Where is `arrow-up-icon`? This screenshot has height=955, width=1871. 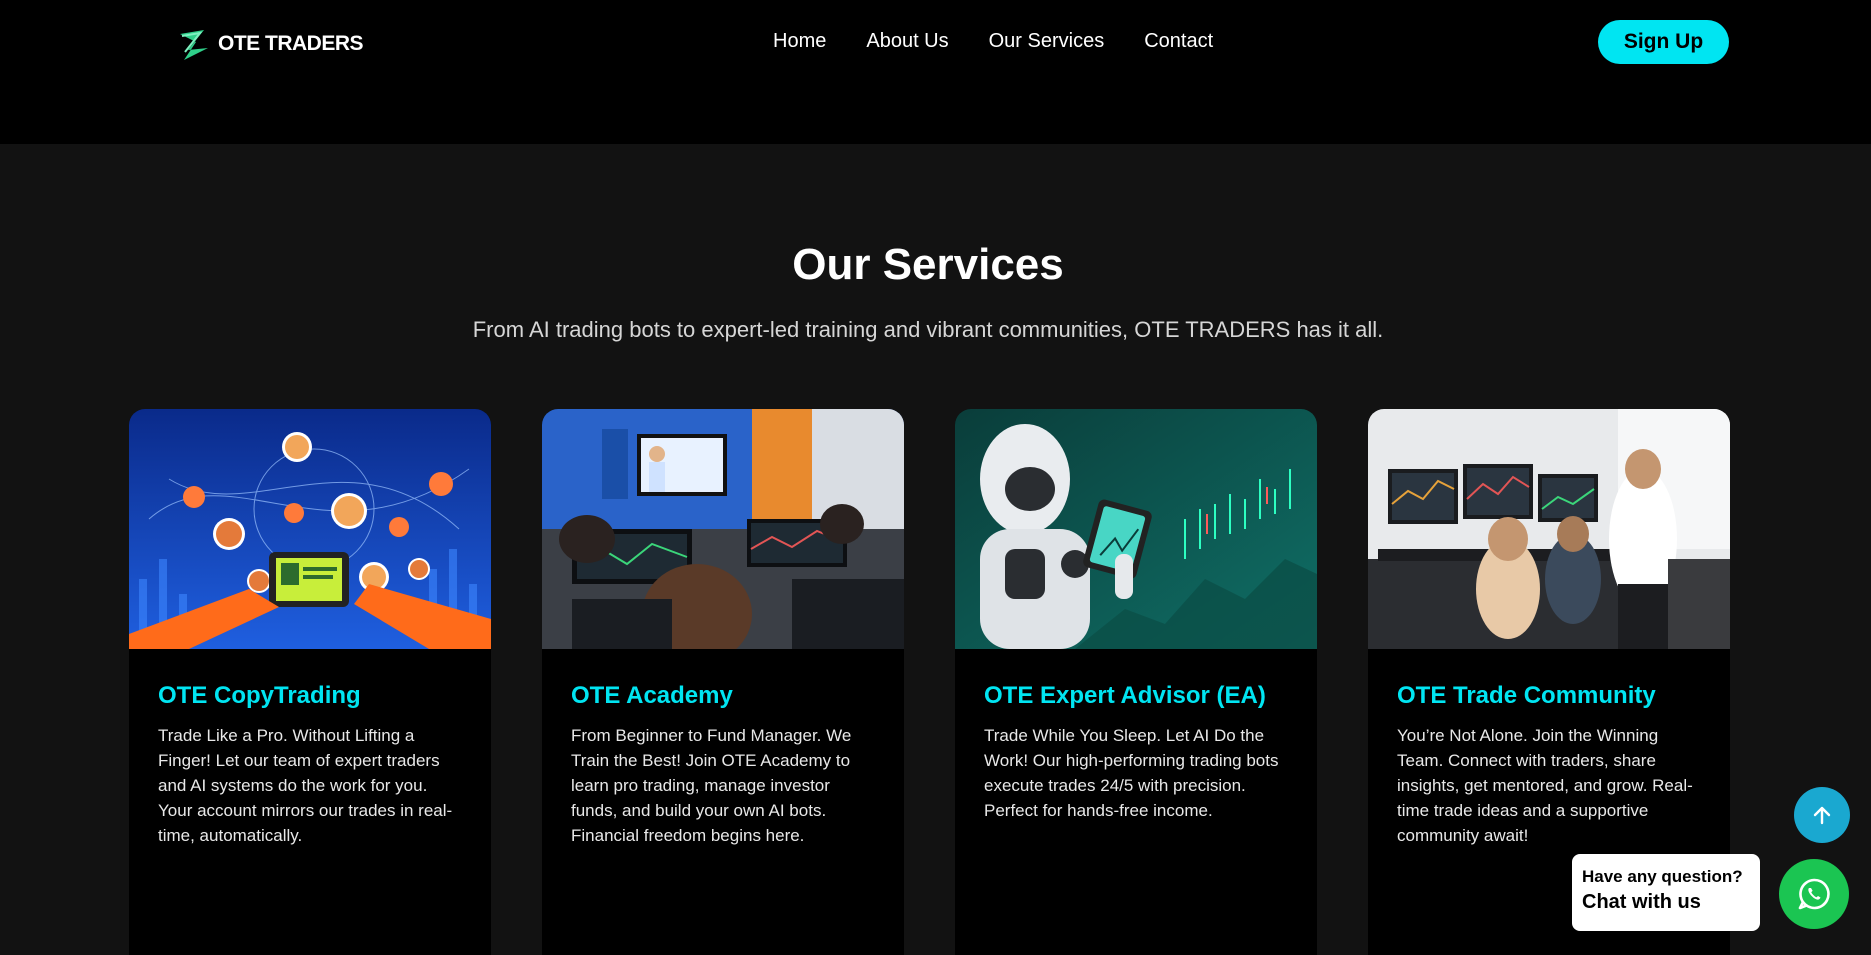
arrow-up-icon is located at coordinates (1822, 815).